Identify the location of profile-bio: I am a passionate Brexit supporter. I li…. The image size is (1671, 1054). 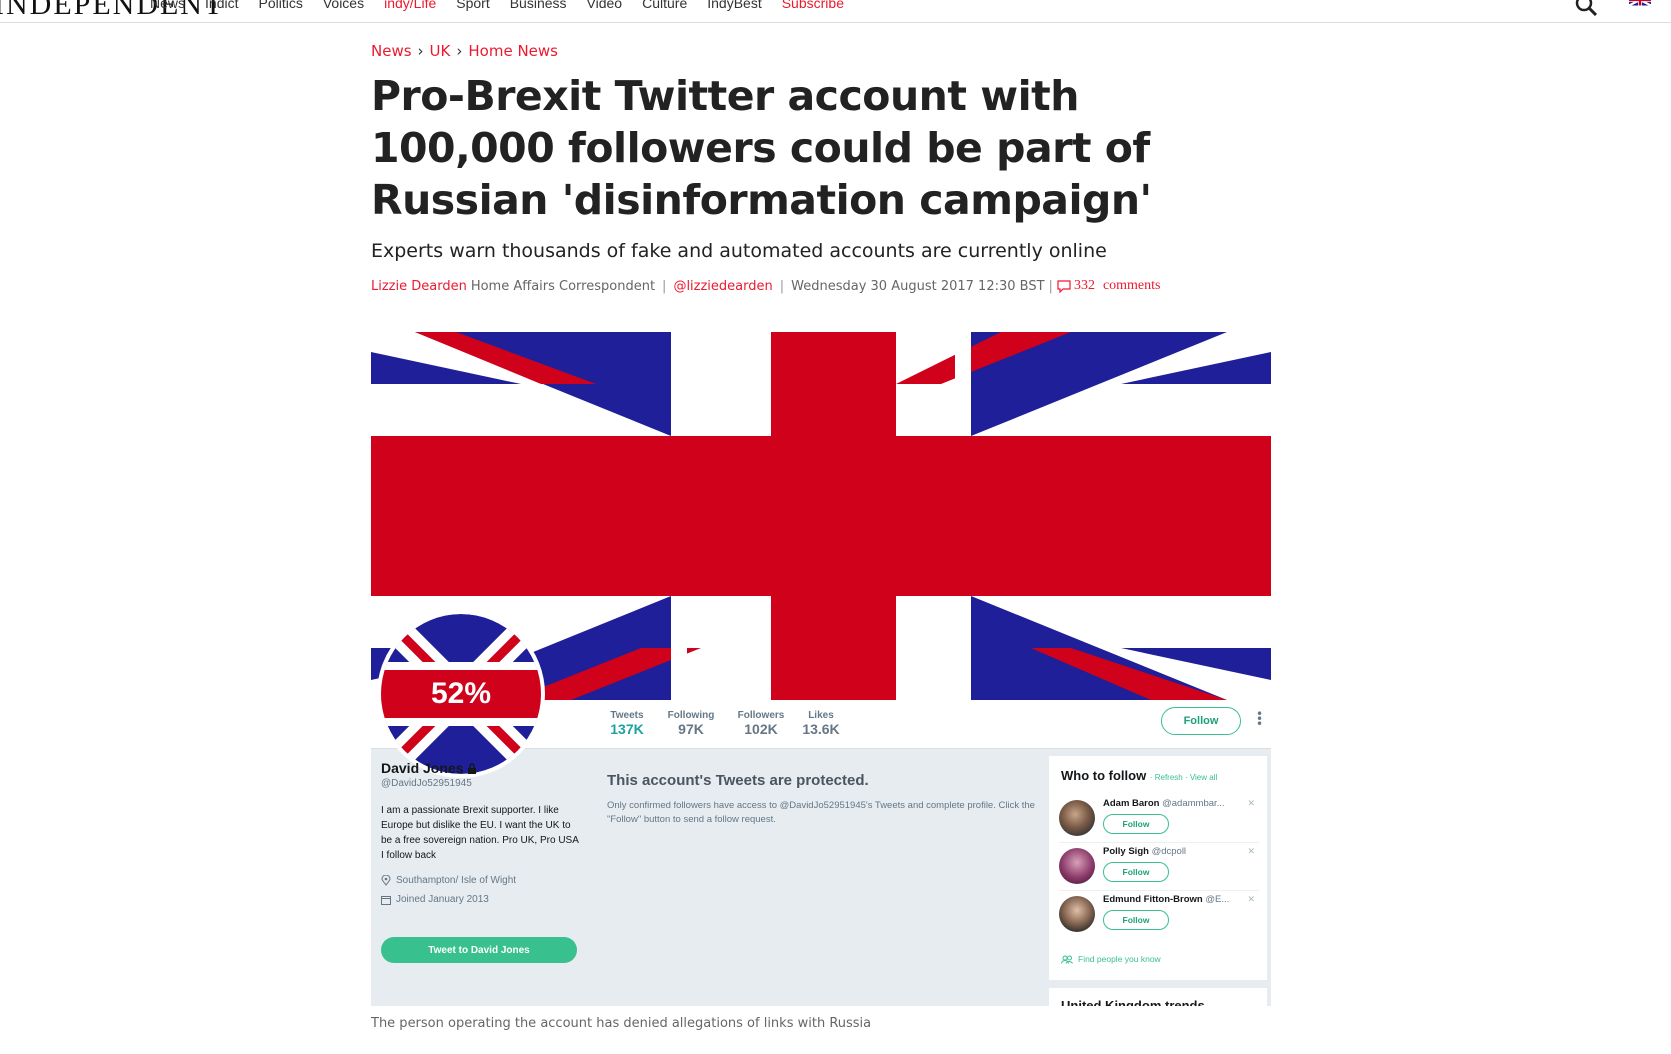
(480, 833).